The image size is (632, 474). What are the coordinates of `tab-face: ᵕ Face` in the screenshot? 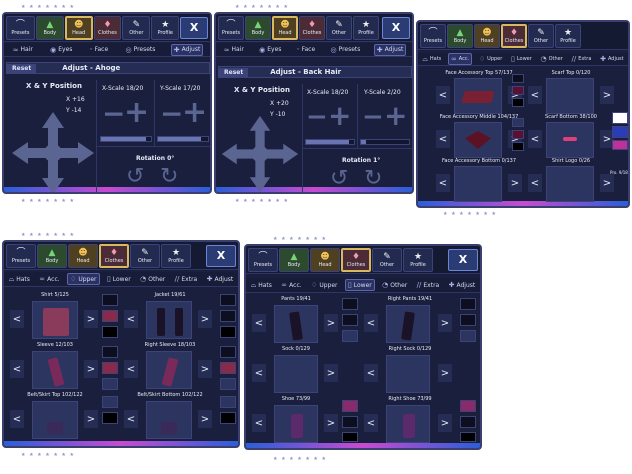 It's located at (306, 50).